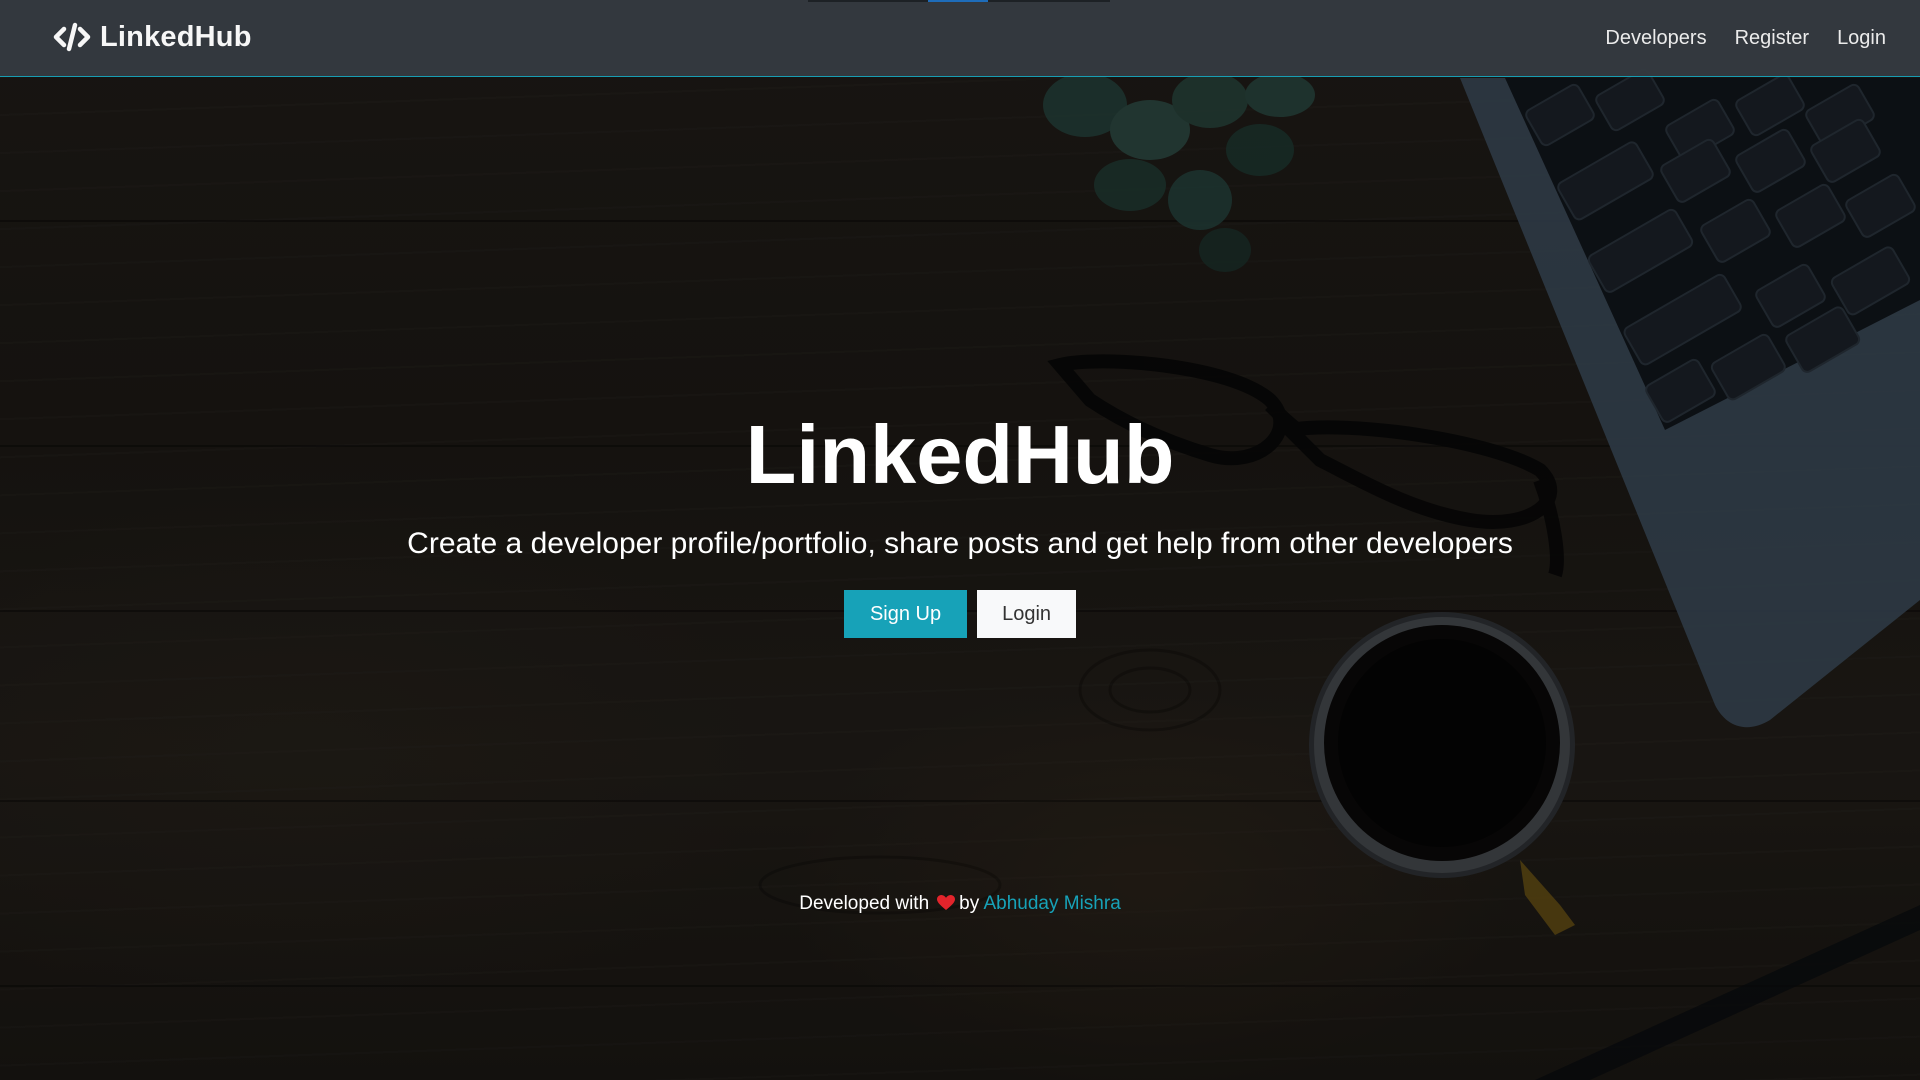  What do you see at coordinates (1861, 38) in the screenshot?
I see `nav-login-link: Login` at bounding box center [1861, 38].